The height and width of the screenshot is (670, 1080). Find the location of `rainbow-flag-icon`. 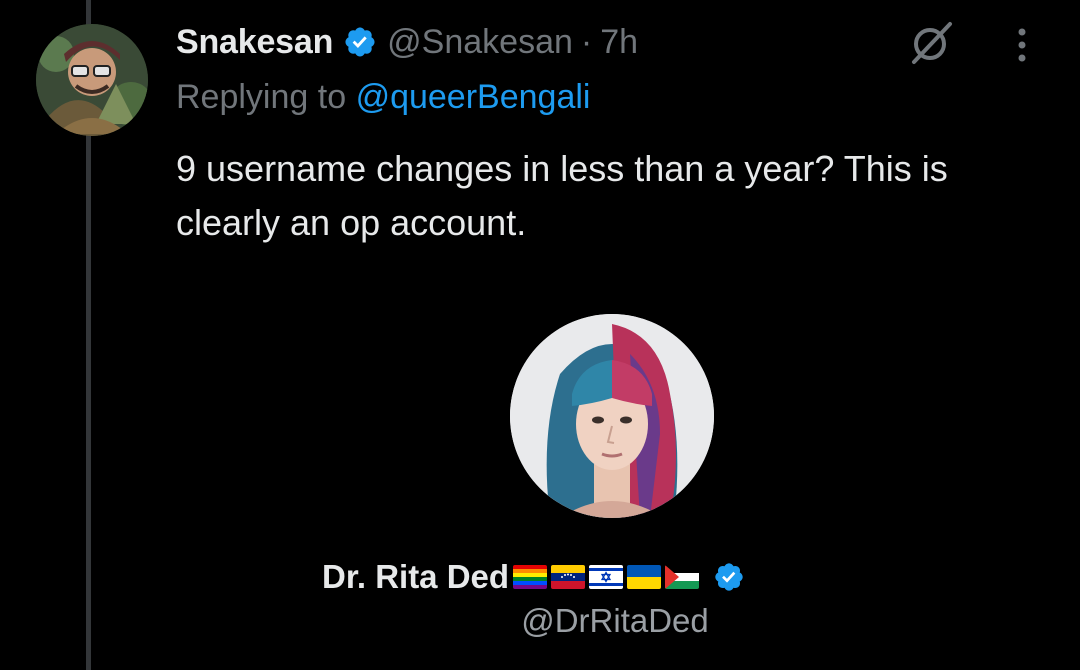

rainbow-flag-icon is located at coordinates (530, 577).